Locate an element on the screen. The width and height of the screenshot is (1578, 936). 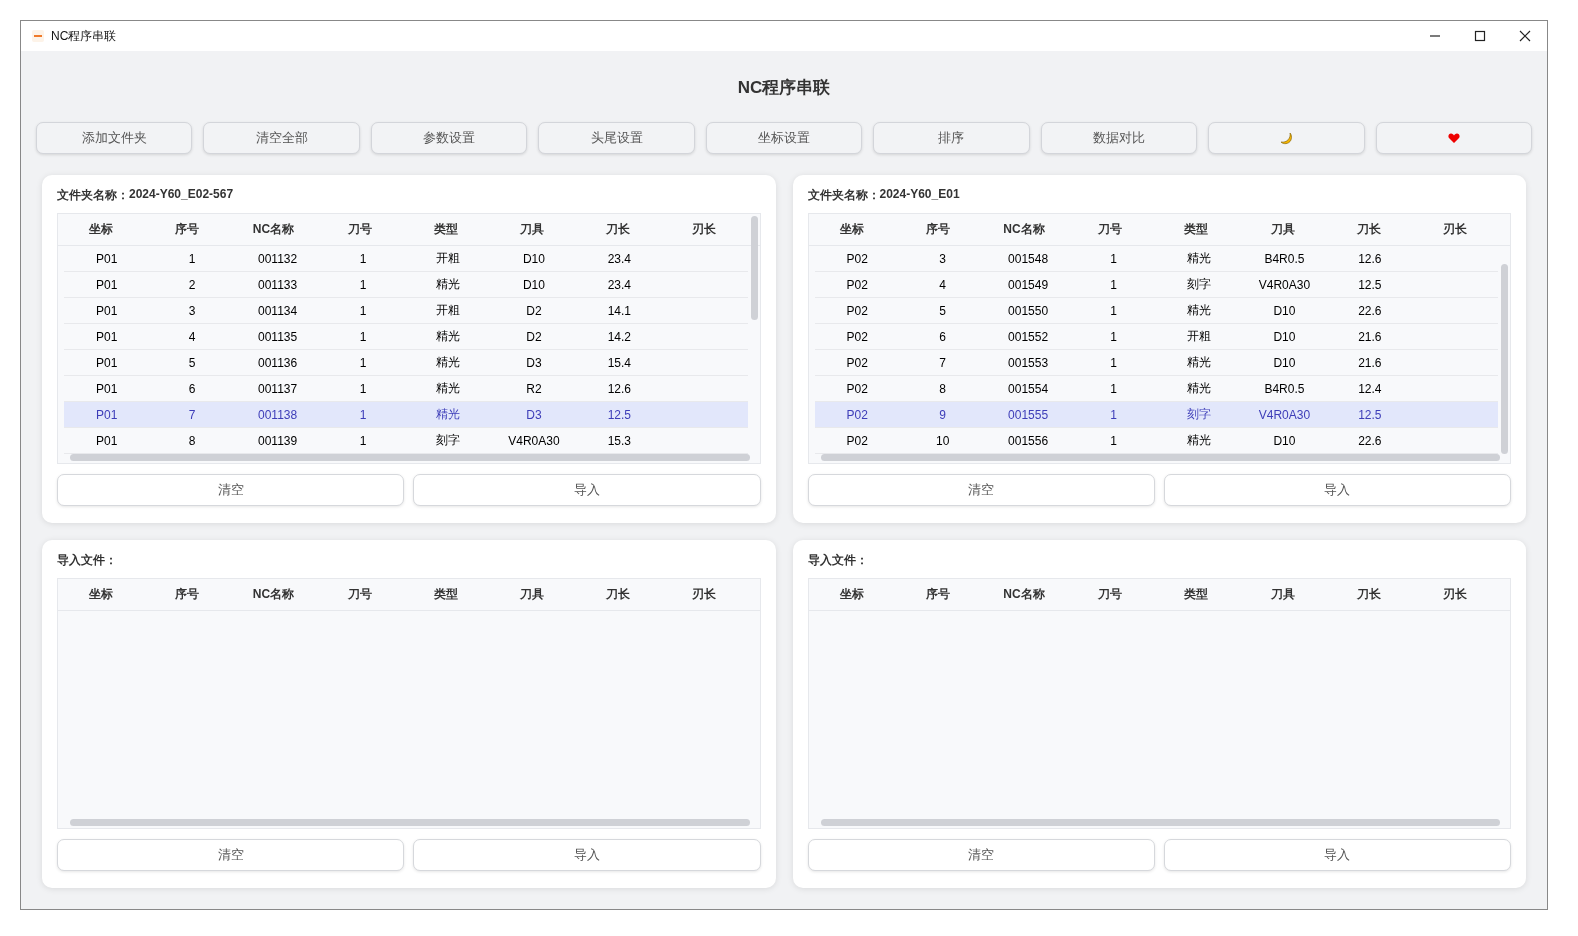
table-row: P02 9 001555 1 刻字 V4R0A30 12.5 is located at coordinates (1156, 415).